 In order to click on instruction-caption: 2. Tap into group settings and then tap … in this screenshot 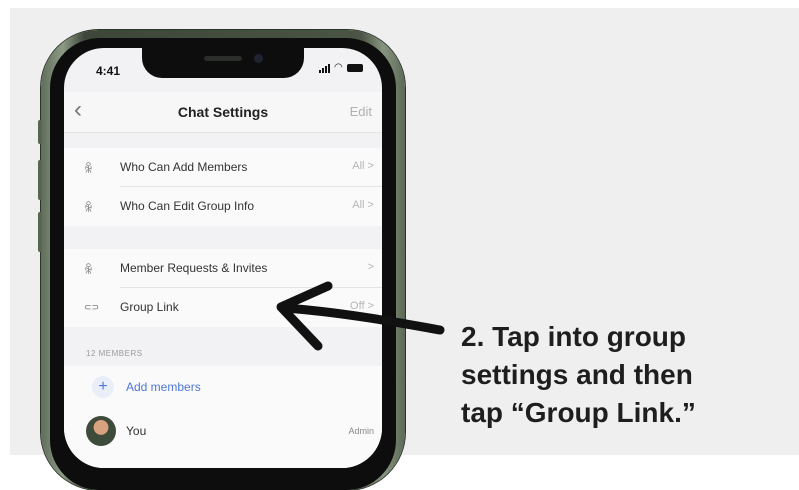, I will do `click(621, 375)`.